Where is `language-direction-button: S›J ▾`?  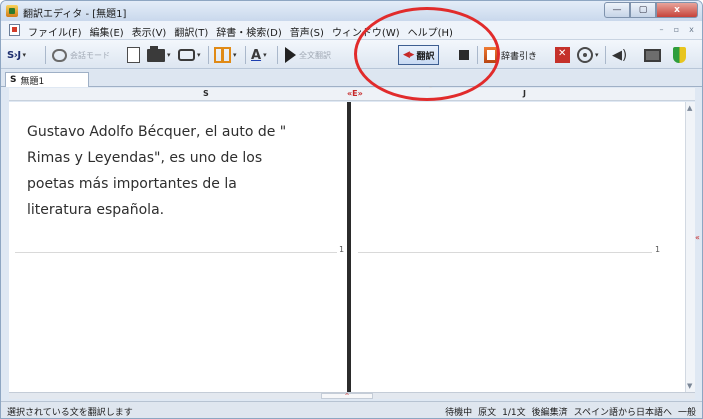
language-direction-button: S›J ▾ is located at coordinates (16, 55).